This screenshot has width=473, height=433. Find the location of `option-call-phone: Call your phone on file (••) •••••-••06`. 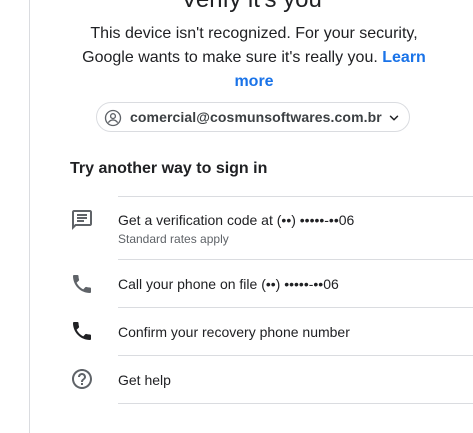

option-call-phone: Call your phone on file (••) •••••-••06 is located at coordinates (271, 283).